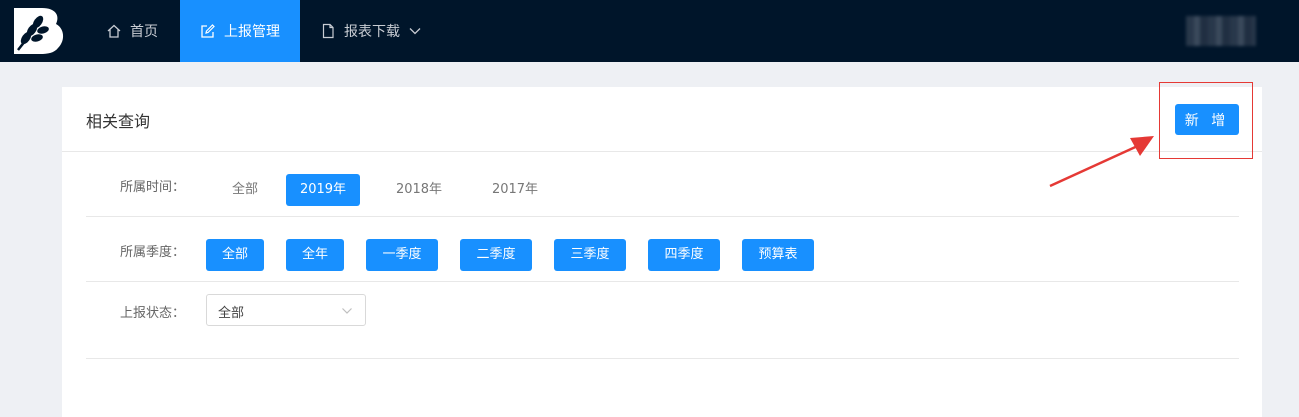 This screenshot has height=417, width=1299. I want to click on quarter-option-q1: 一季度, so click(402, 255).